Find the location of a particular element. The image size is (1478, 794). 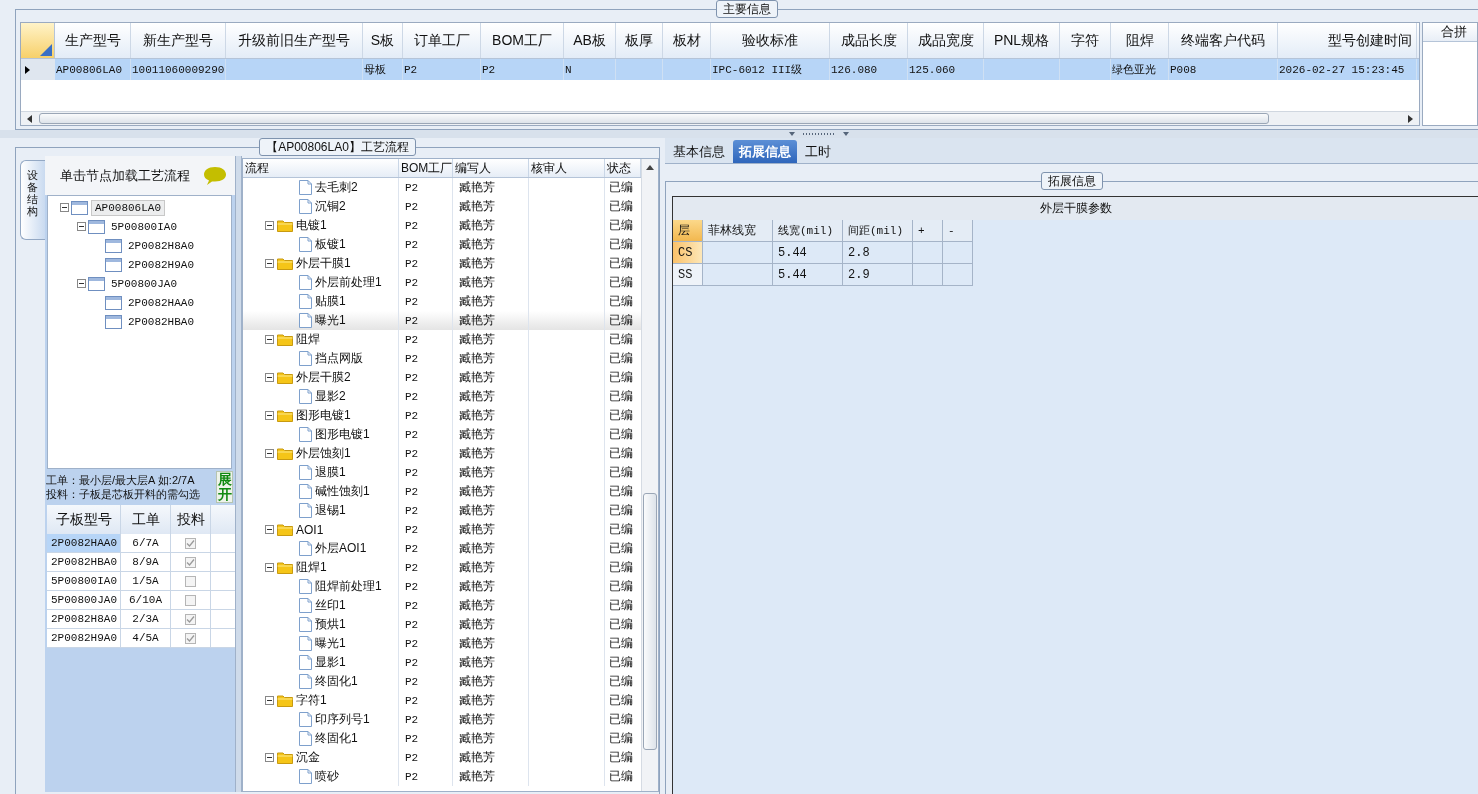

column-header: 升级前旧生产型号 is located at coordinates (294, 40).